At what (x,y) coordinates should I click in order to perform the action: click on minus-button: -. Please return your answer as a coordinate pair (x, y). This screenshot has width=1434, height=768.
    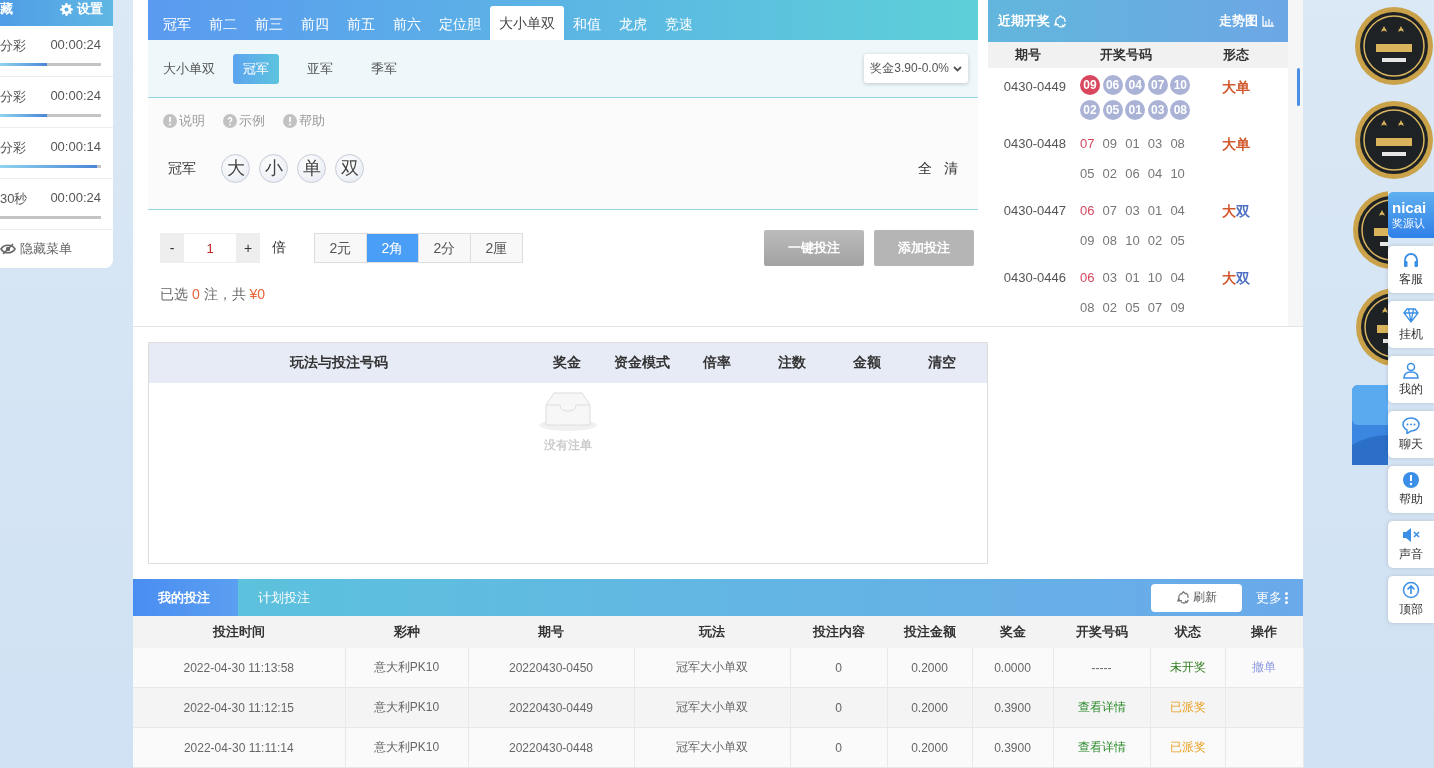
    Looking at the image, I should click on (172, 248).